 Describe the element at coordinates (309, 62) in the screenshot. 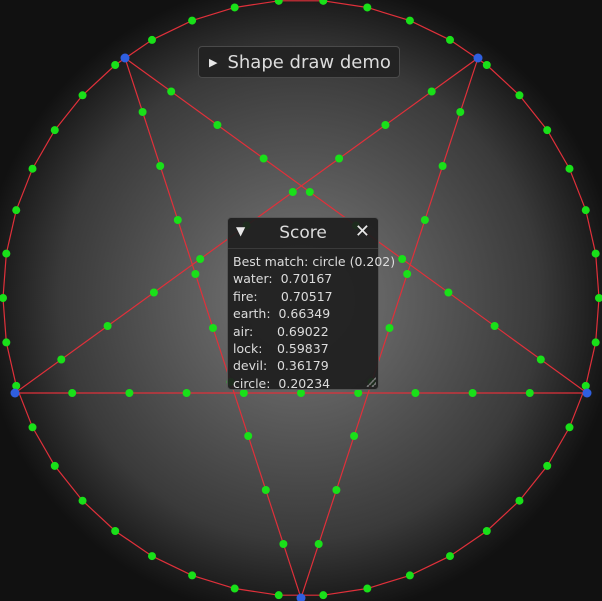

I see `demo-button-label: Shape draw demo` at that location.